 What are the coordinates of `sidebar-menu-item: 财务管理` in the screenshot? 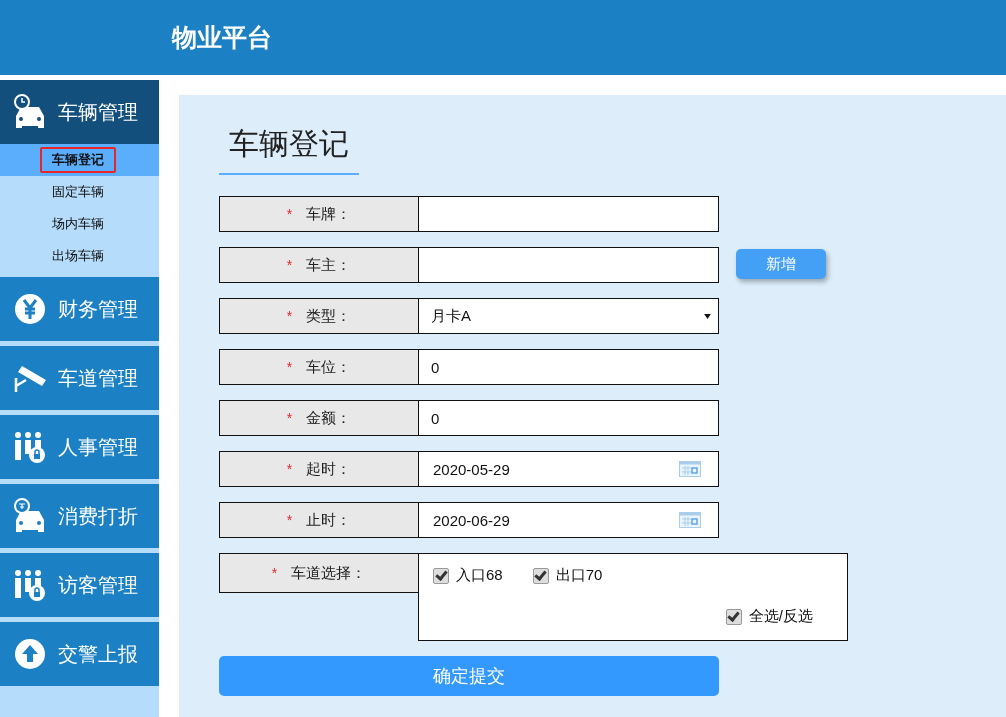 It's located at (79, 309).